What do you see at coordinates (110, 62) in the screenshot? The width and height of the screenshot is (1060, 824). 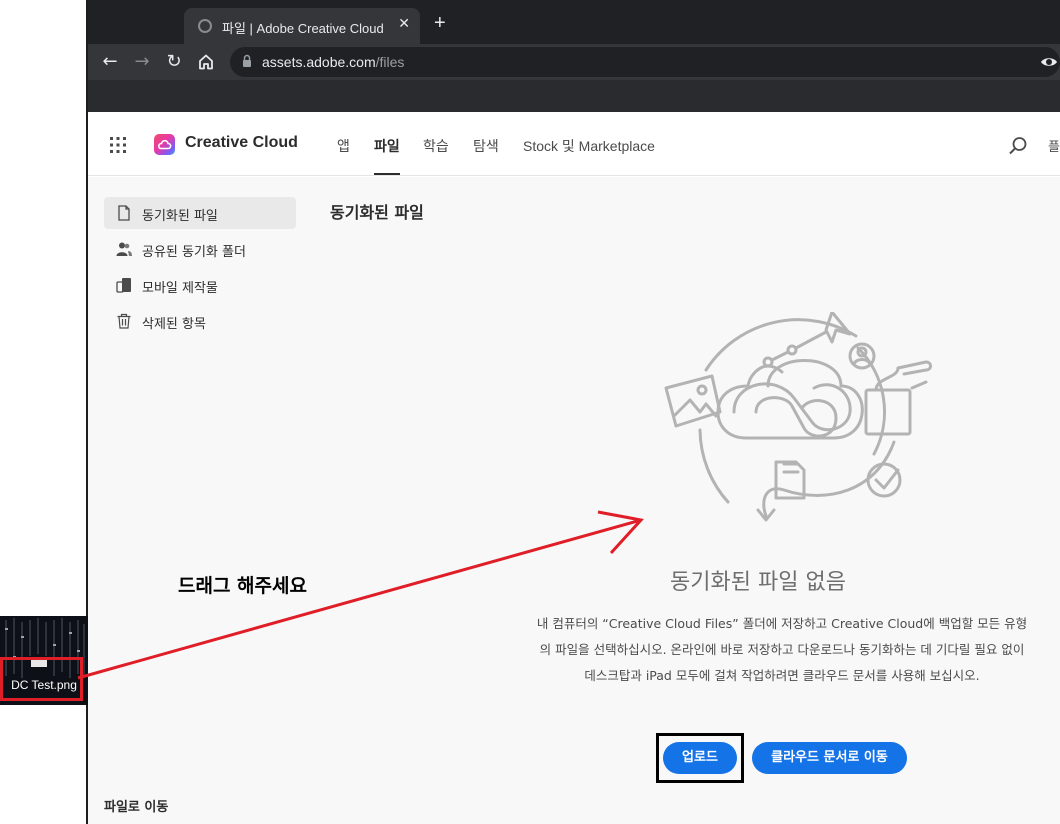 I see `back-button: ←` at bounding box center [110, 62].